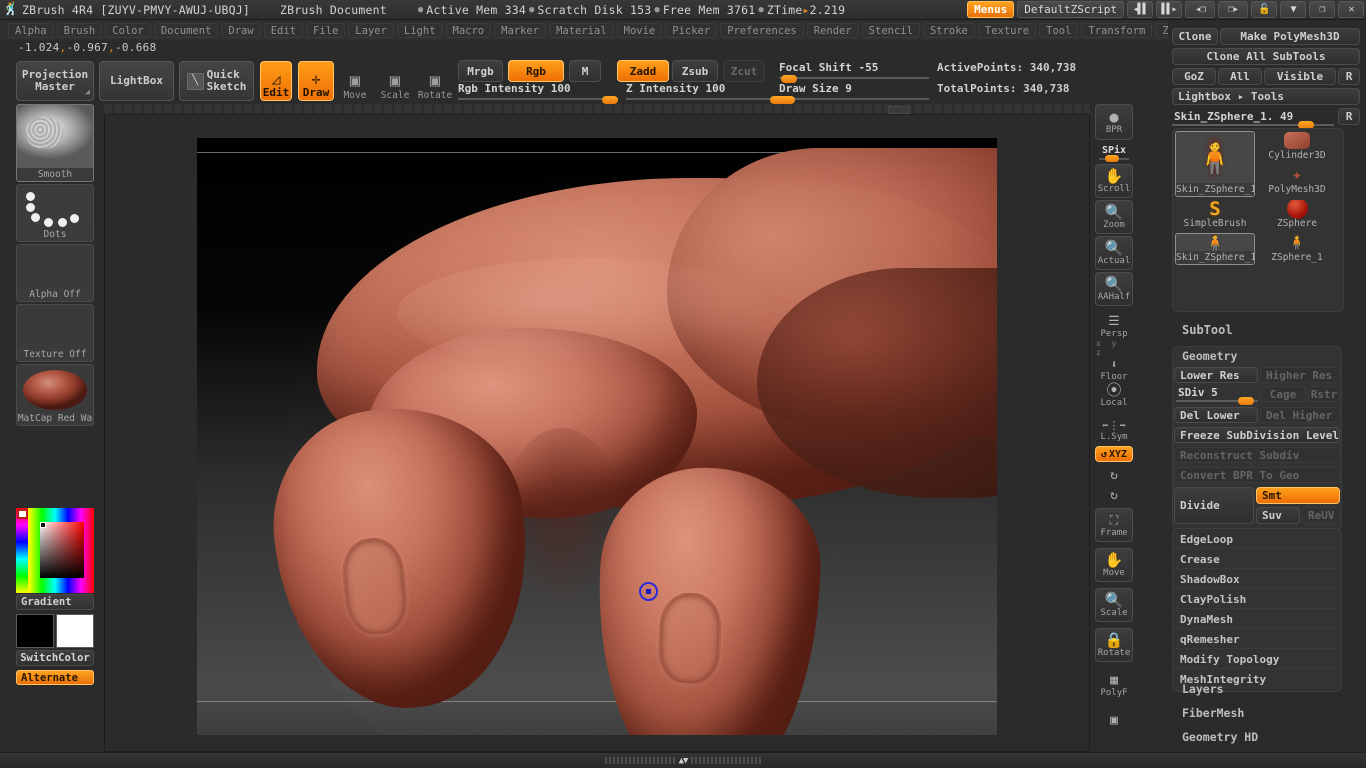 Image resolution: width=1366 pixels, height=768 pixels. I want to click on menu-item-stencil: Stencil, so click(890, 30).